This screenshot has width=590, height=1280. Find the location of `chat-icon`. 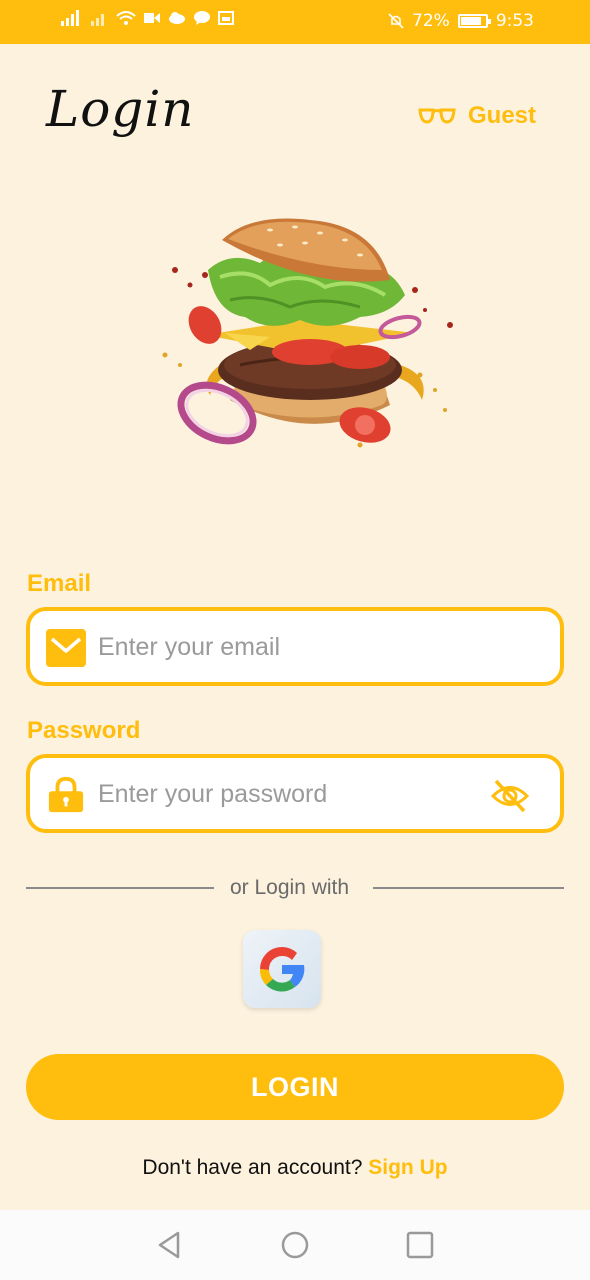

chat-icon is located at coordinates (202, 18).